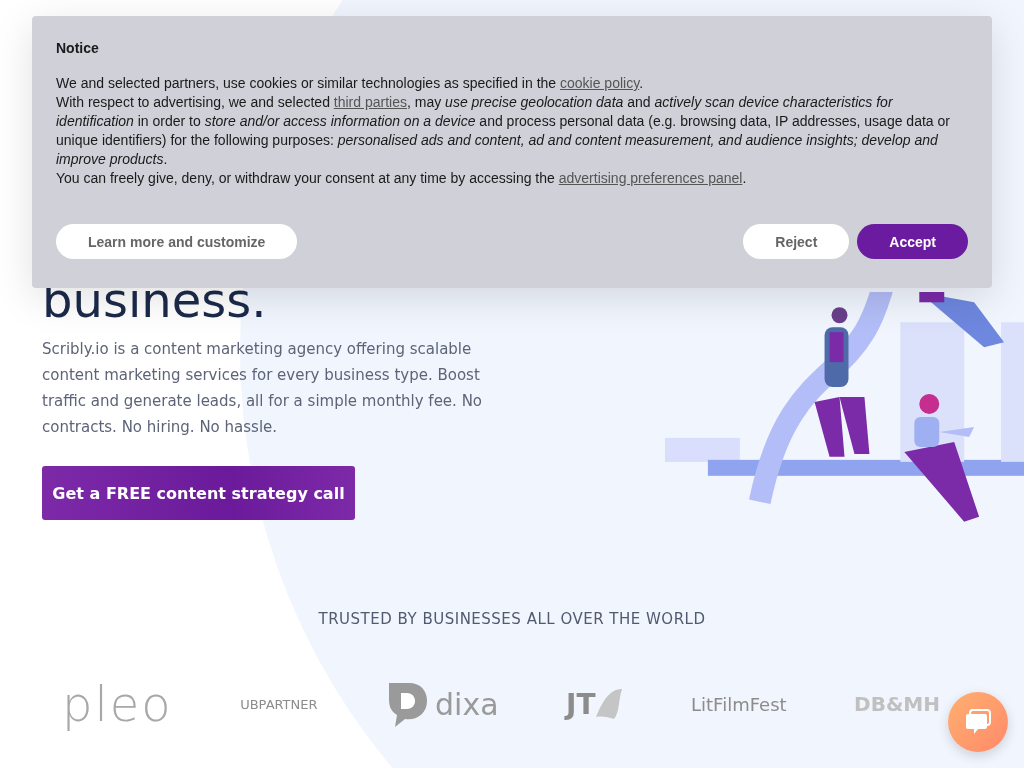 This screenshot has height=768, width=1024. What do you see at coordinates (897, 704) in the screenshot?
I see `client-logo: DB&MH` at bounding box center [897, 704].